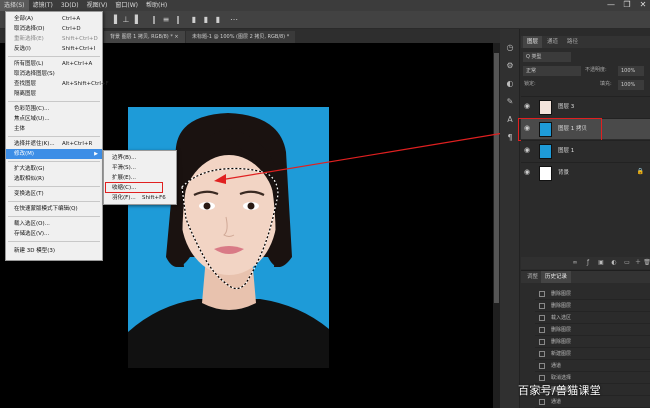 Image resolution: width=650 pixels, height=408 pixels. What do you see at coordinates (241, 37) in the screenshot?
I see `tab-document-2: 未标题-1 @ 100% (图层 2 拷贝, RGB/8) *` at bounding box center [241, 37].